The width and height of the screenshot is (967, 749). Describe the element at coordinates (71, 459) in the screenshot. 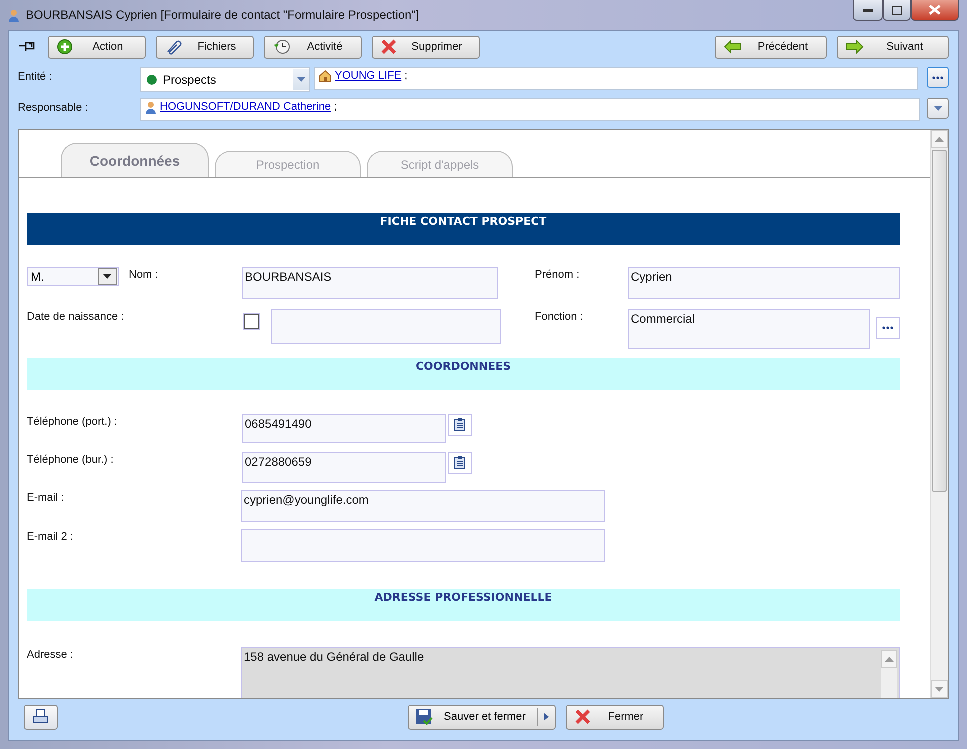

I see `field-label: Téléphone (bur.) :` at that location.